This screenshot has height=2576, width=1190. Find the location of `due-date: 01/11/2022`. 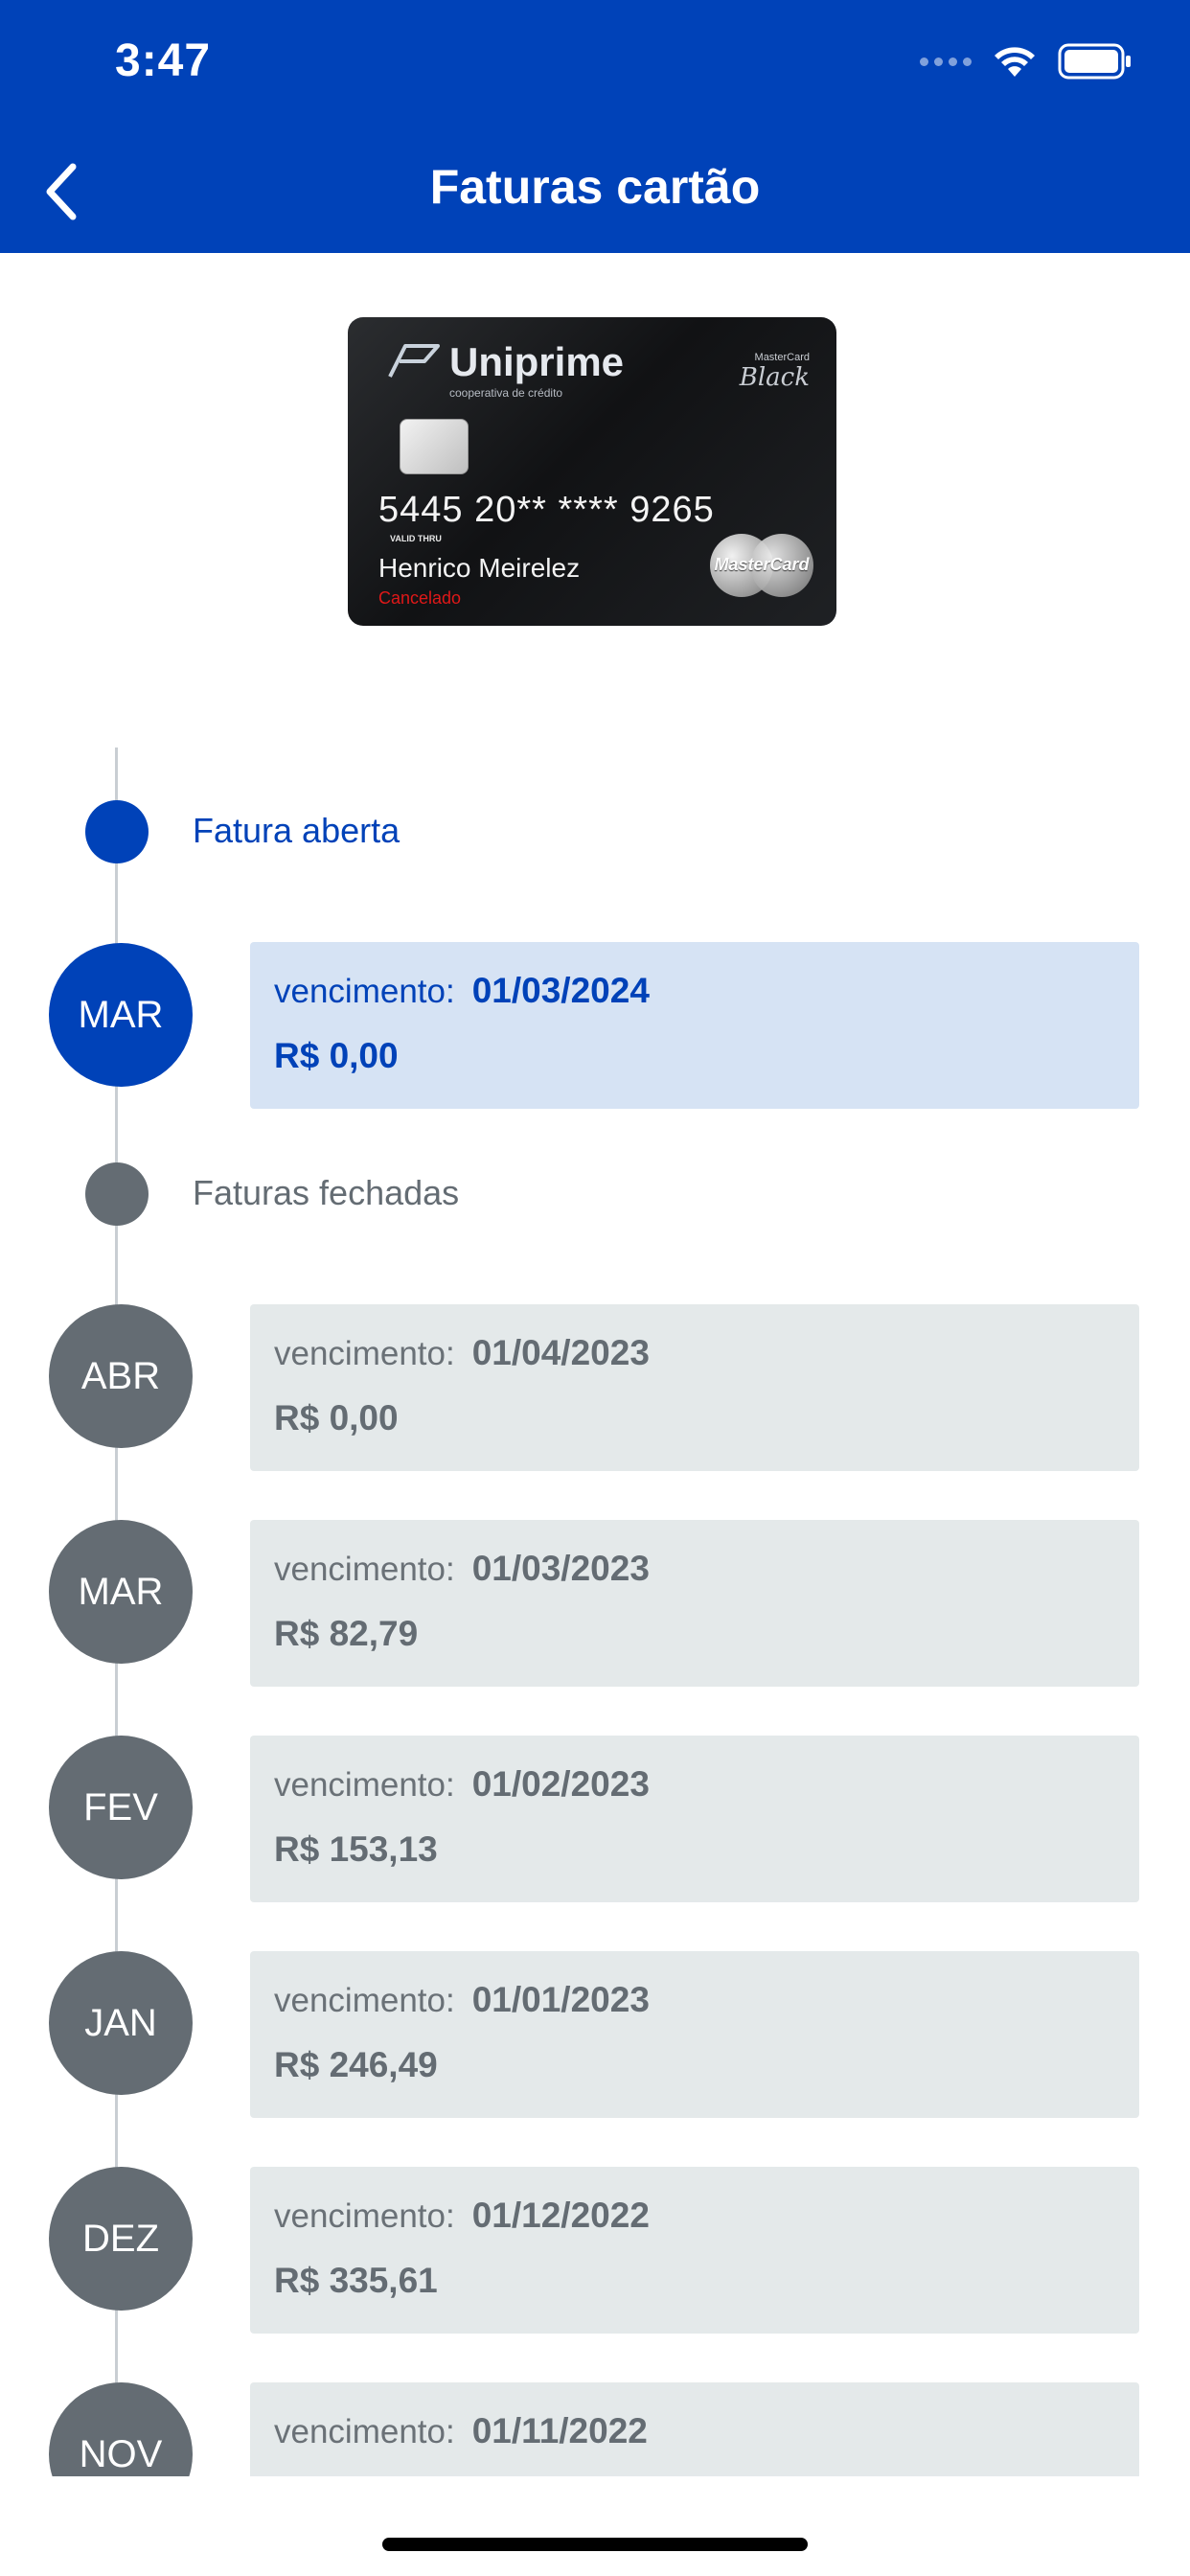

due-date: 01/11/2022 is located at coordinates (559, 2430).